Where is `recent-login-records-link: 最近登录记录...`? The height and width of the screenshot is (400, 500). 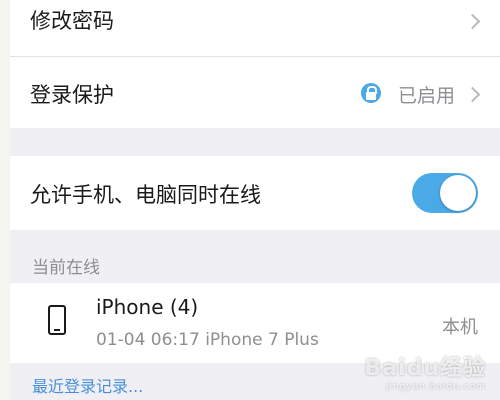 recent-login-records-link: 最近登录记录... is located at coordinates (87, 385).